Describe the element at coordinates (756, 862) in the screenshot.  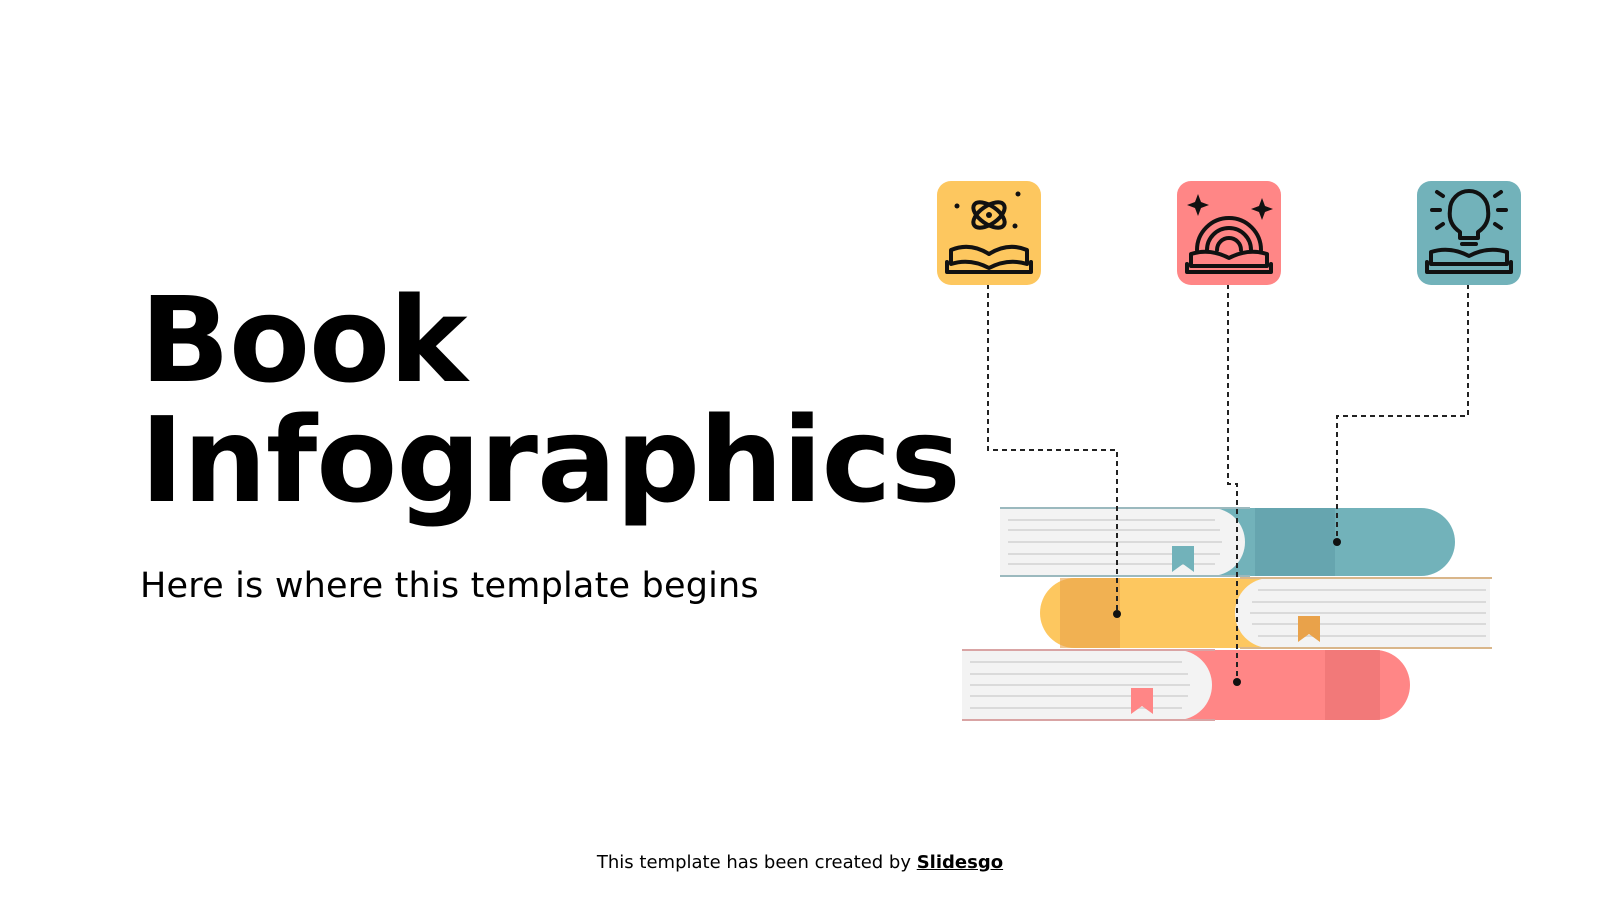
I see `credit-text: This template has been created by` at that location.